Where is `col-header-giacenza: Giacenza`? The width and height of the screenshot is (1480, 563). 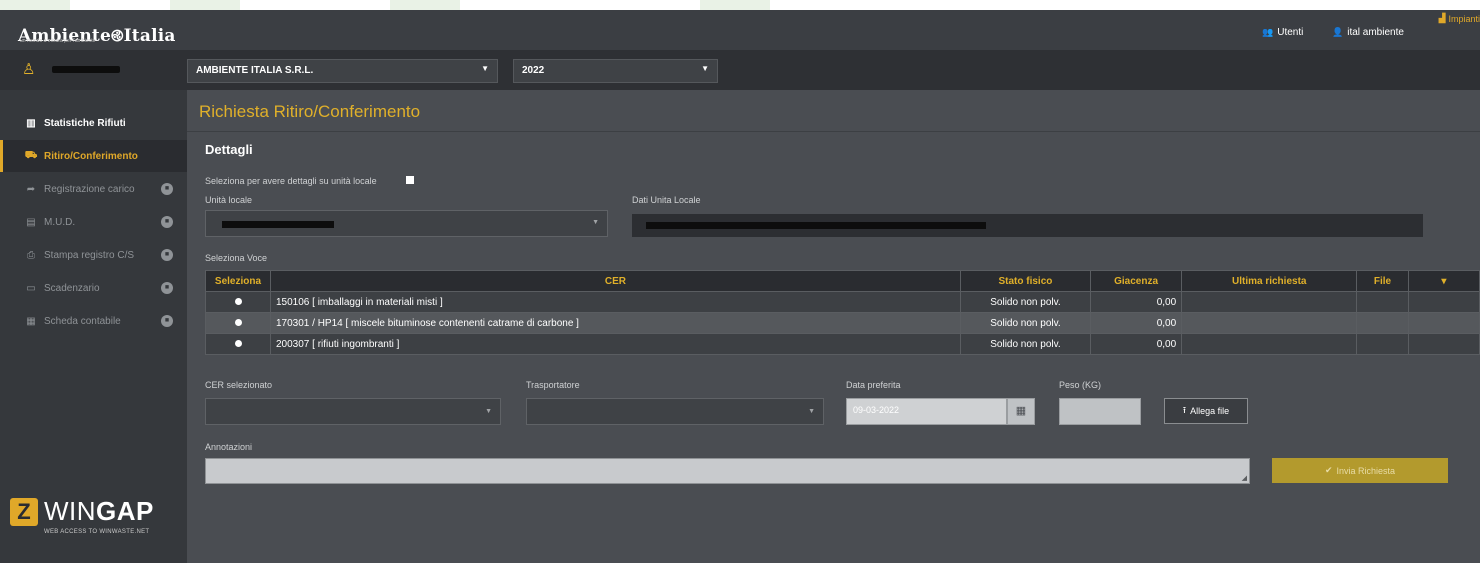 col-header-giacenza: Giacenza is located at coordinates (1136, 281).